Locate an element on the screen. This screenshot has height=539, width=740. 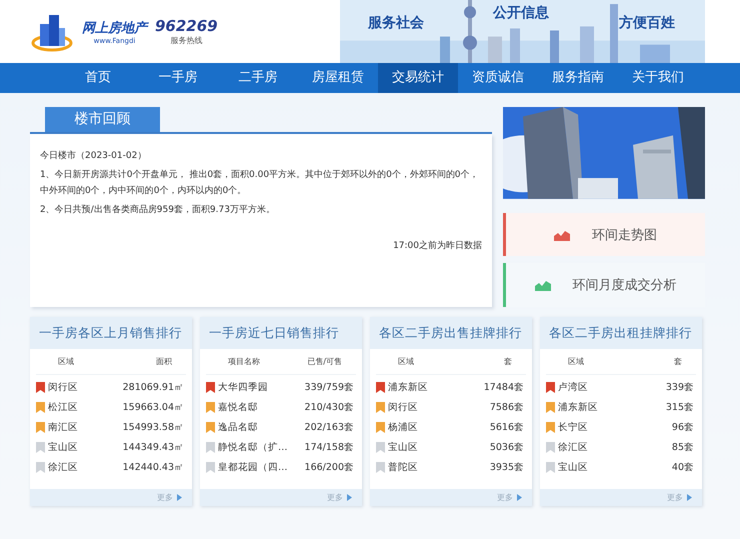
report-paragraph: 1、今日新开房源共计0个开盘单元， 推出0套，面积0.00平方米。其中位于郊环以外的0个，外郊环间的0个，中外环间的0个，内中环间的0个，内环以内的0个。 is located at coordinates (260, 183).